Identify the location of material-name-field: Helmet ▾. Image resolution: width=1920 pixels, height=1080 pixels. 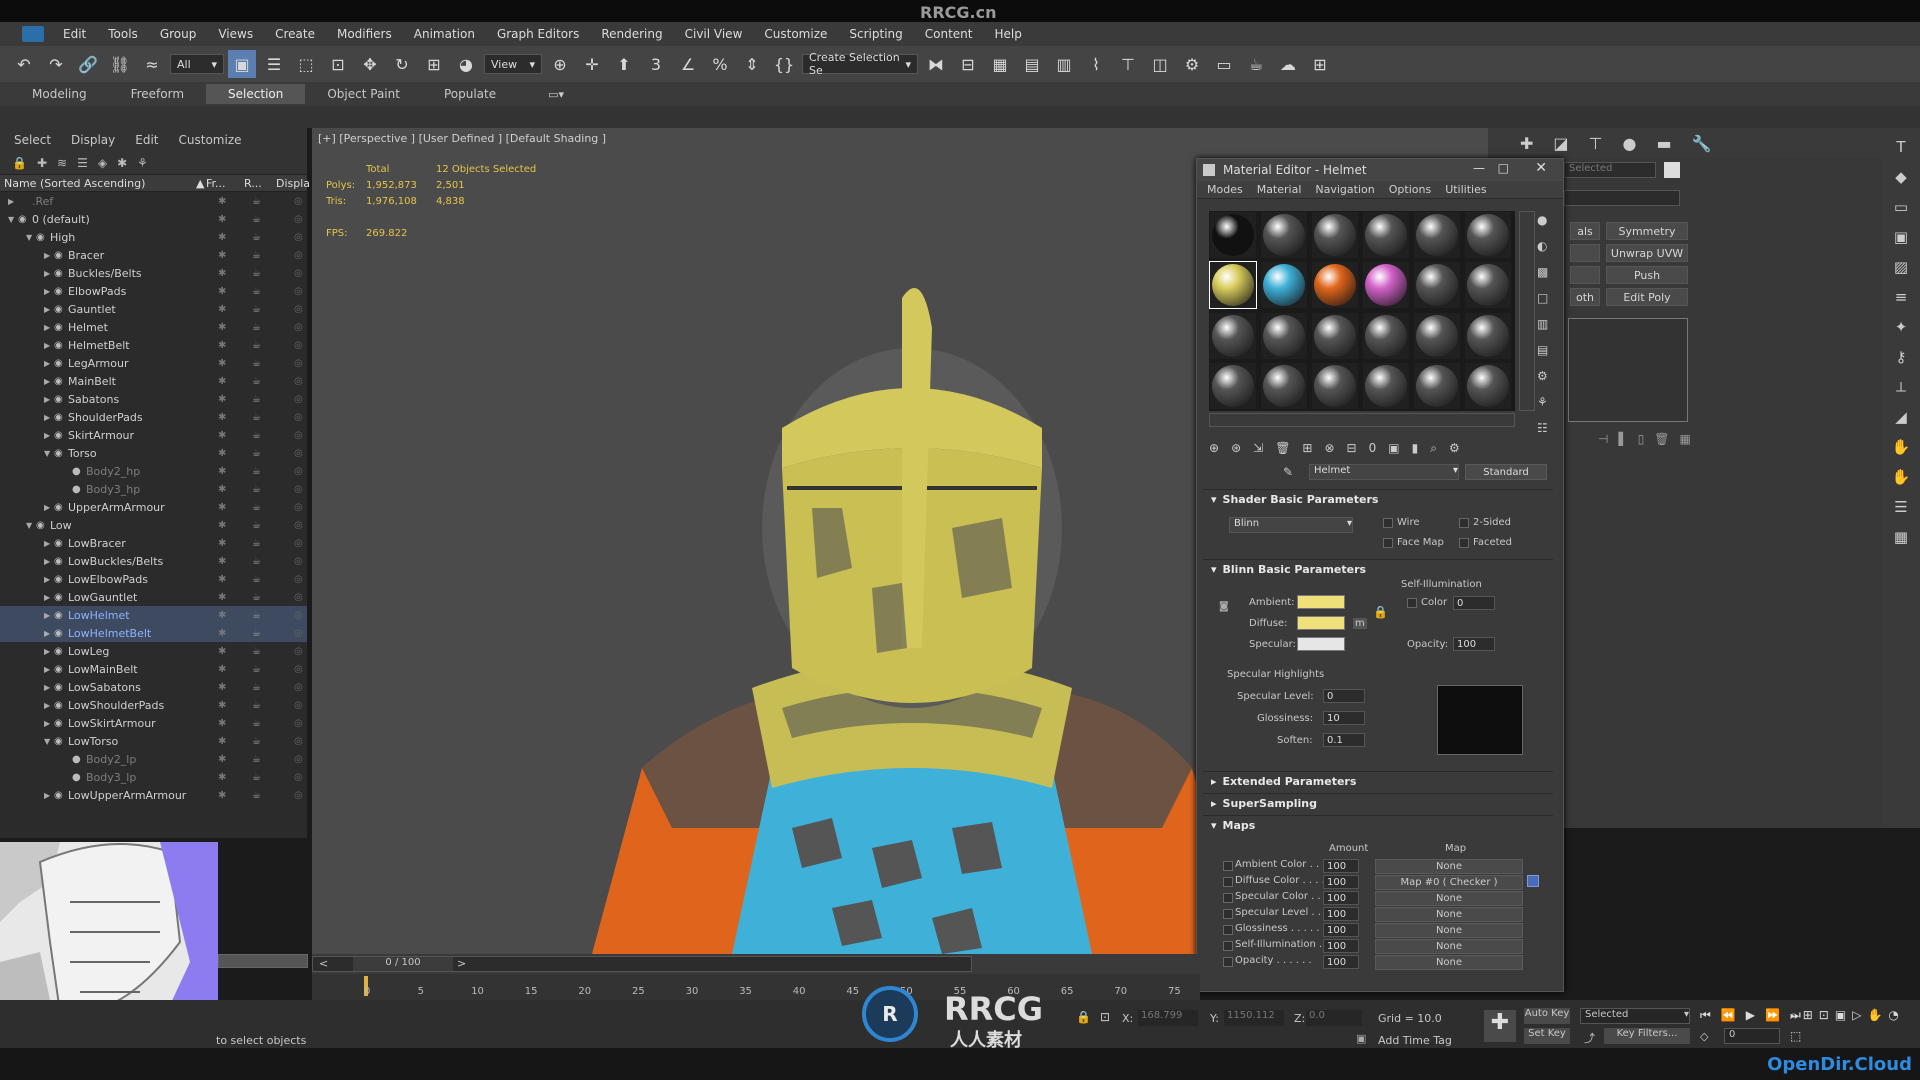
(1384, 472).